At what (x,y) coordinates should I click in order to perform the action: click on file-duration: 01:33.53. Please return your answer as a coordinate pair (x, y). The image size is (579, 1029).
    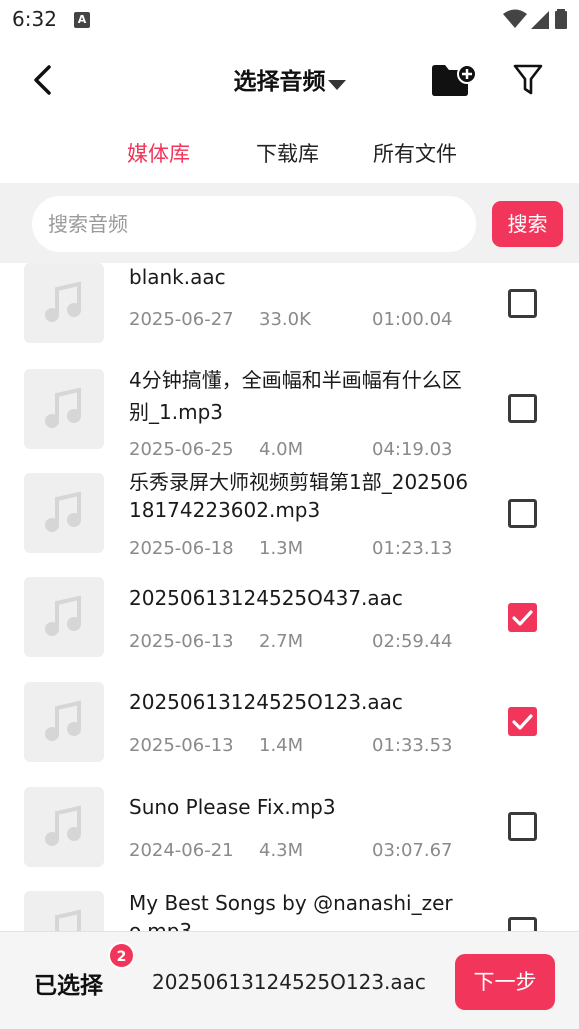
    Looking at the image, I should click on (412, 745).